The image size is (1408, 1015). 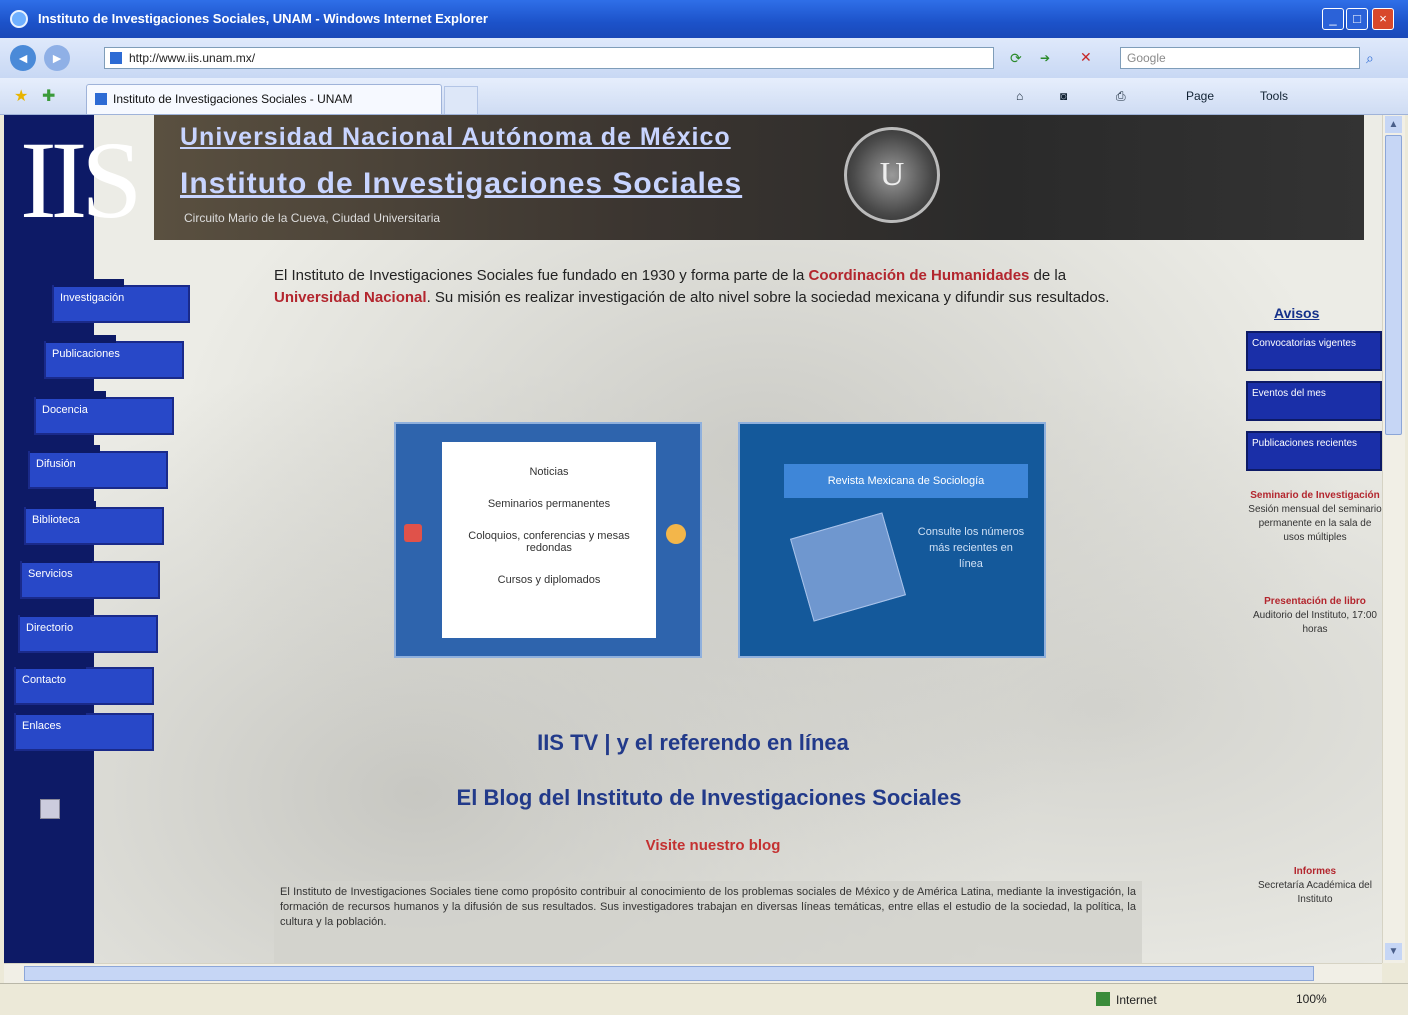 I want to click on status-bar: Internet 100%, so click(x=704, y=999).